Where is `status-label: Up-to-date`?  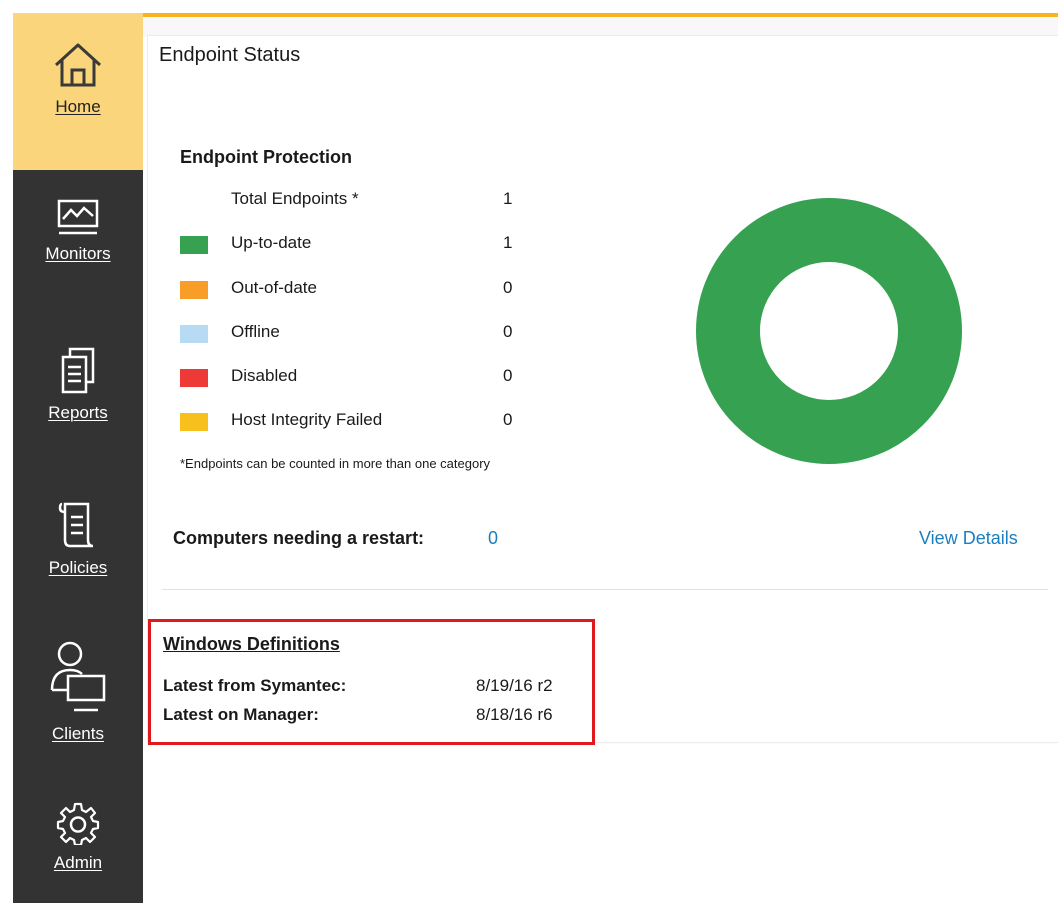 status-label: Up-to-date is located at coordinates (271, 242).